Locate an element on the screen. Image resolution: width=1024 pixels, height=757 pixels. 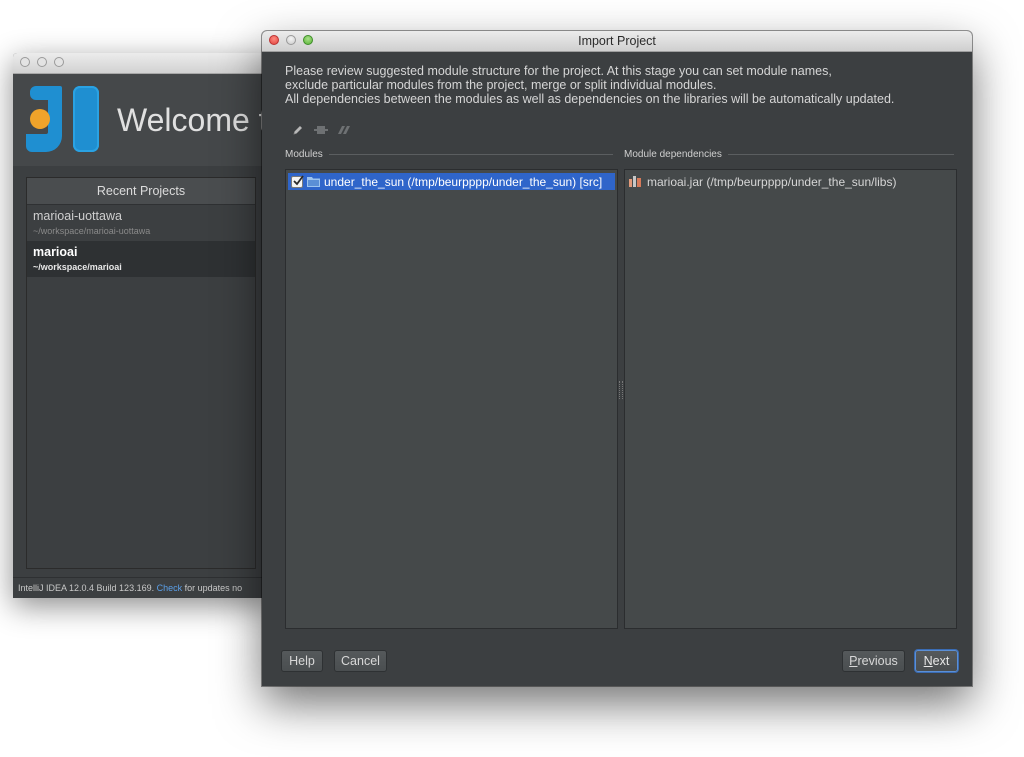
previous-button: Previous is located at coordinates (873, 661).